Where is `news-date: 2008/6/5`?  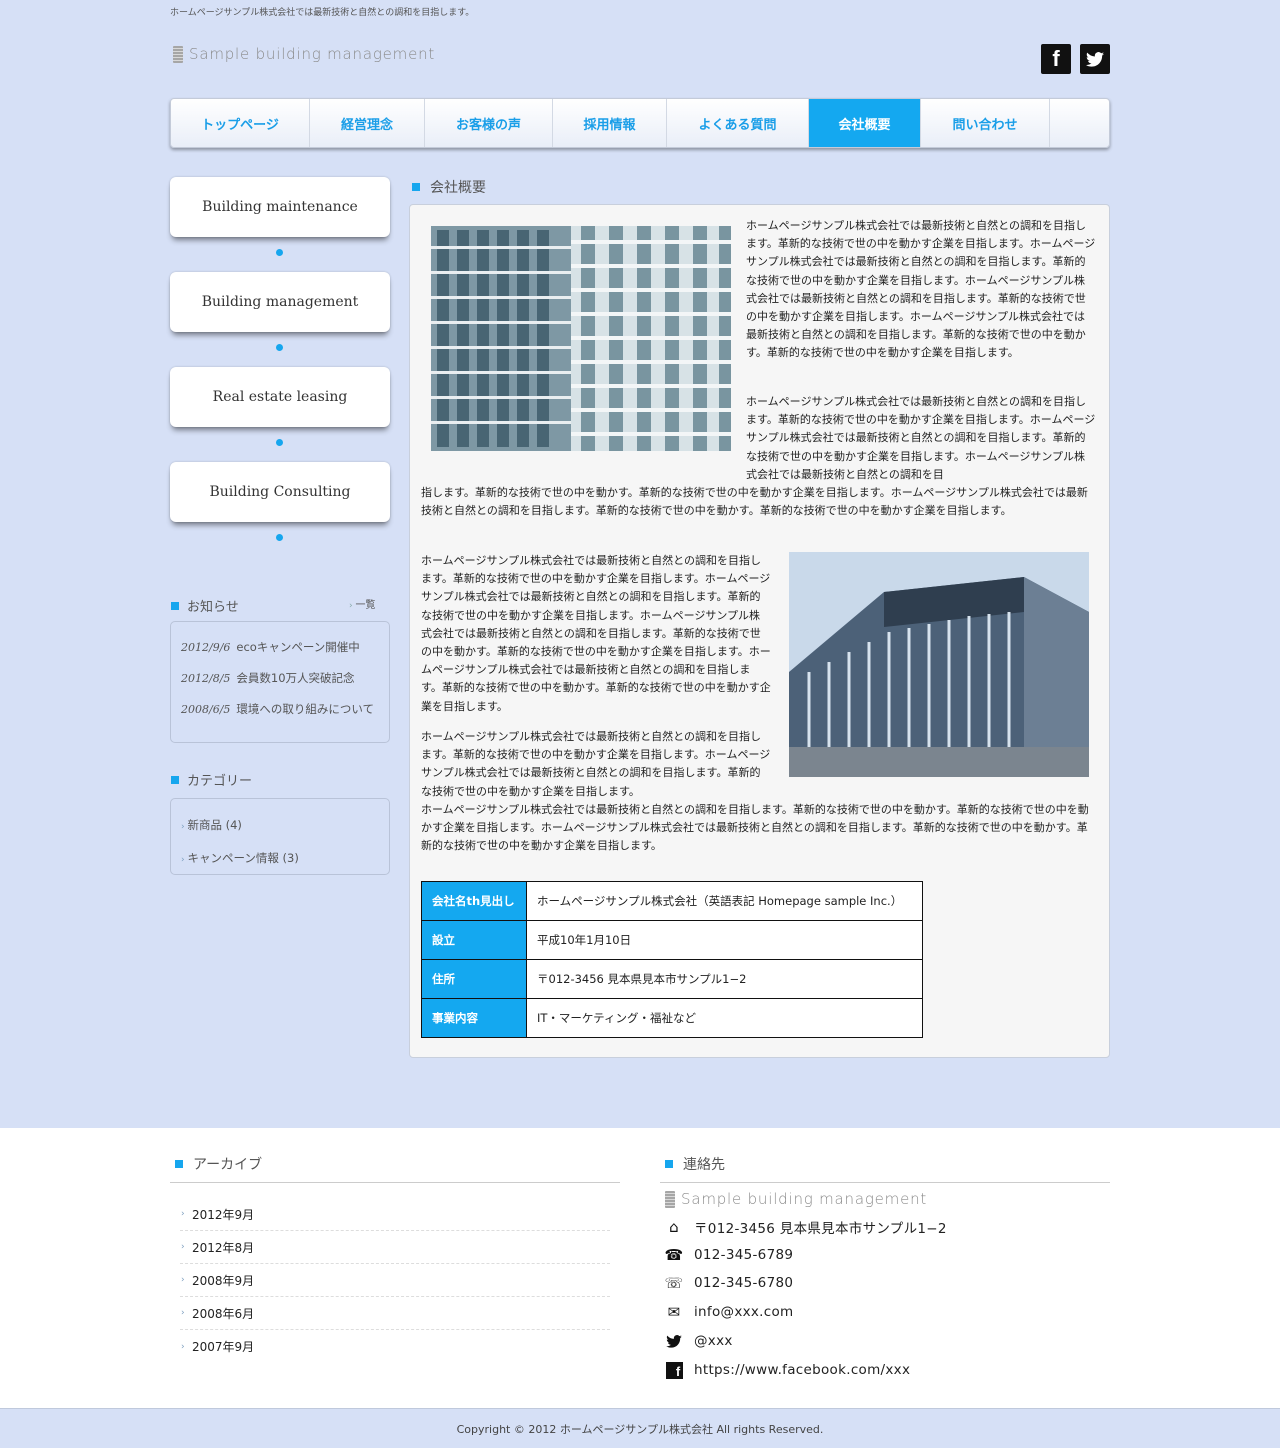 news-date: 2008/6/5 is located at coordinates (206, 709).